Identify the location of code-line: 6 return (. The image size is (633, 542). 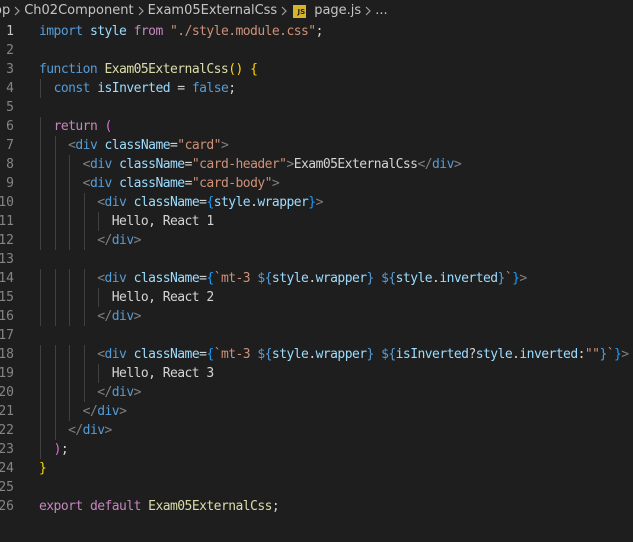
(316, 126).